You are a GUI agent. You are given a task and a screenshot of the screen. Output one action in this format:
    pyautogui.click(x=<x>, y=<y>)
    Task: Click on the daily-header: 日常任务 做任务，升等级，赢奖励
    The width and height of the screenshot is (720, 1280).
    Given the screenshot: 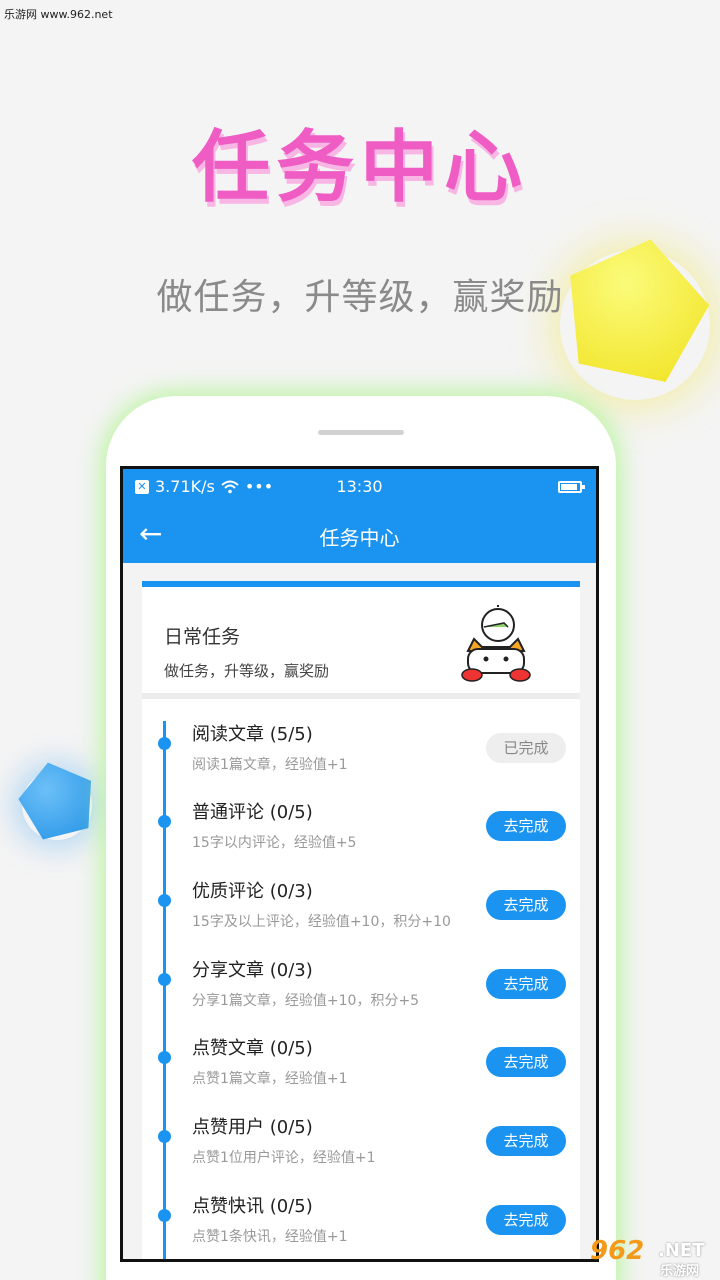 What is the action you would take?
    pyautogui.click(x=361, y=640)
    